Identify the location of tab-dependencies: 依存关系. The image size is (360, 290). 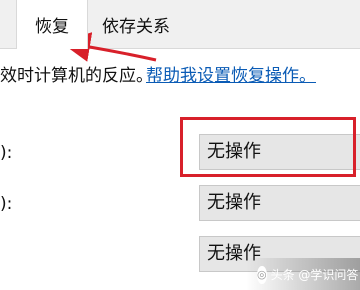
(136, 24).